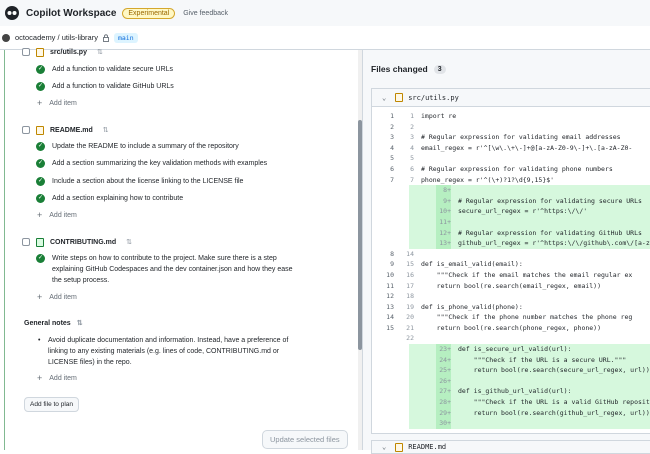 The image size is (650, 454). What do you see at coordinates (149, 13) in the screenshot?
I see `experimental-badge: Experimental` at bounding box center [149, 13].